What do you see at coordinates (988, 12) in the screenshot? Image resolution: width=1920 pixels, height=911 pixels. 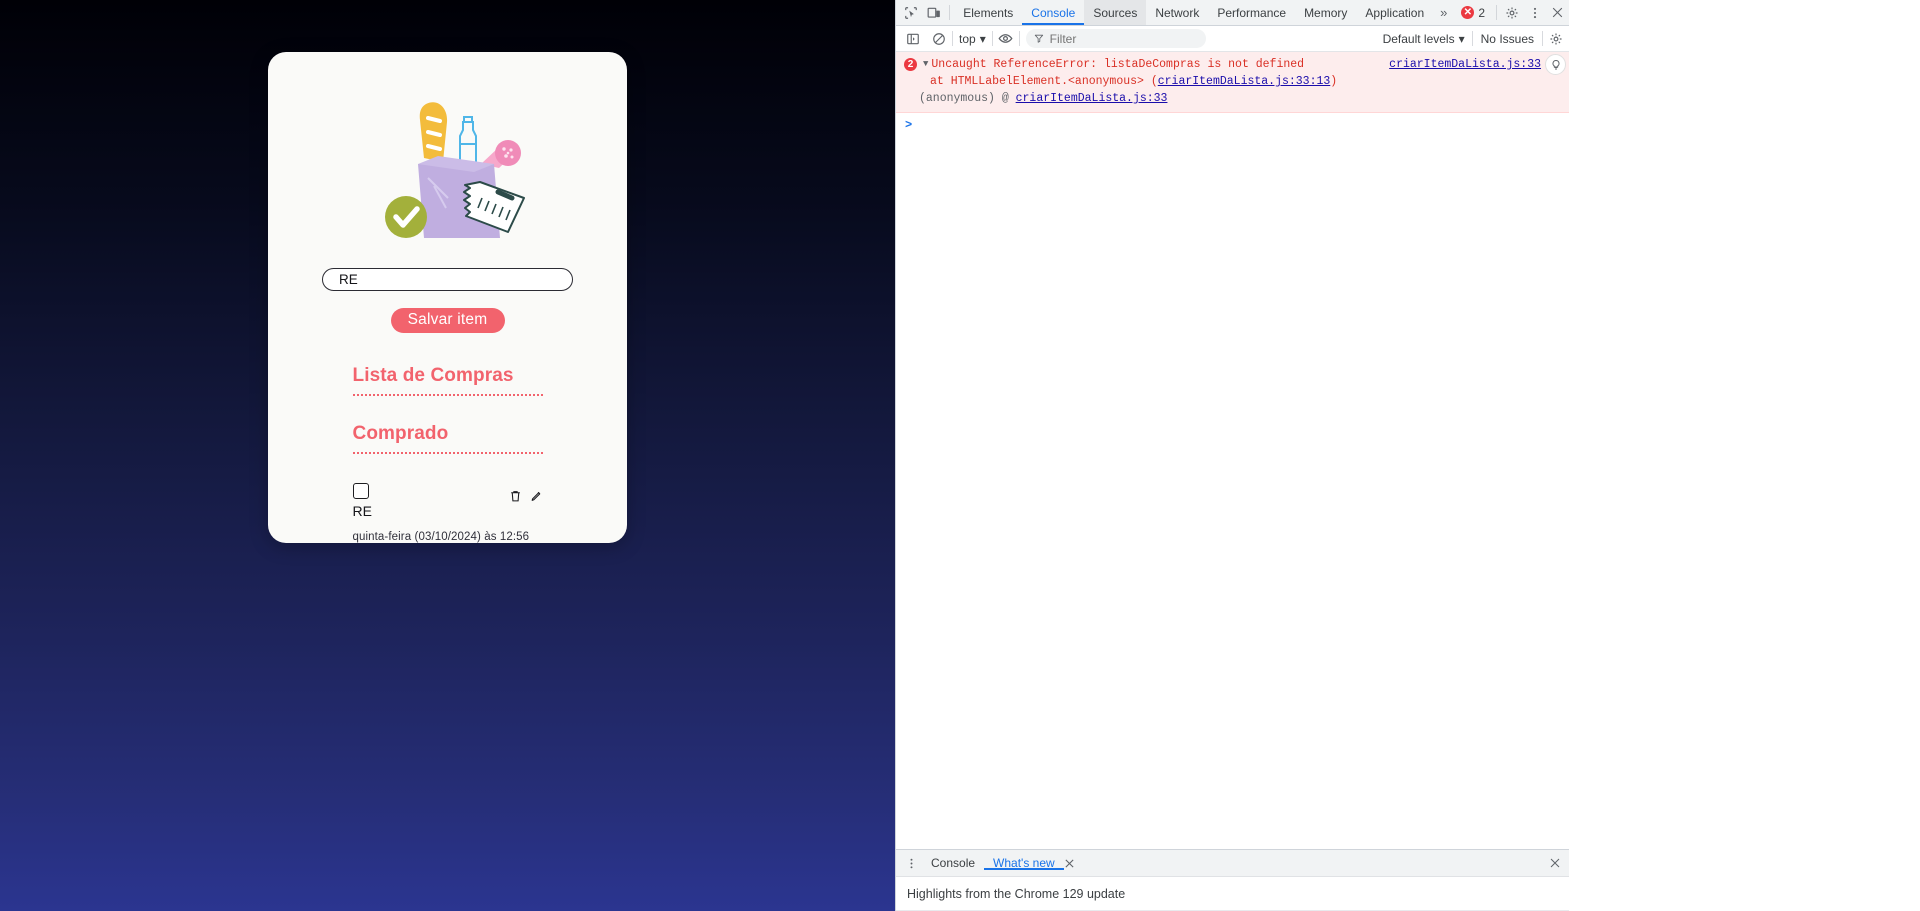 I see `tab-elements: Elements` at bounding box center [988, 12].